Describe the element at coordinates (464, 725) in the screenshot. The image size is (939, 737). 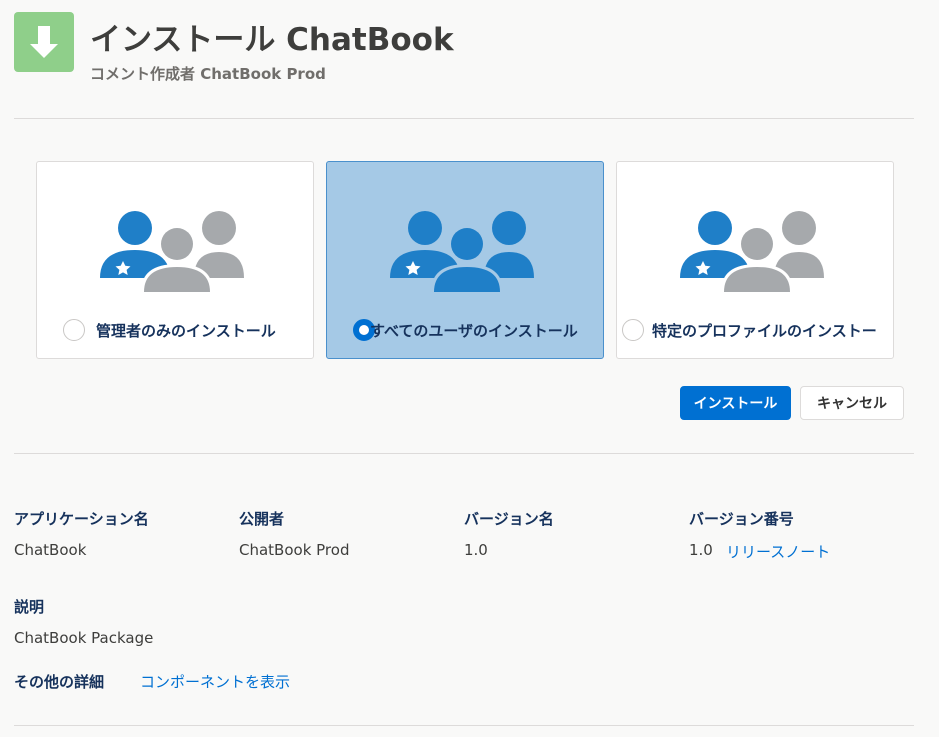
I see `footer-divider` at that location.